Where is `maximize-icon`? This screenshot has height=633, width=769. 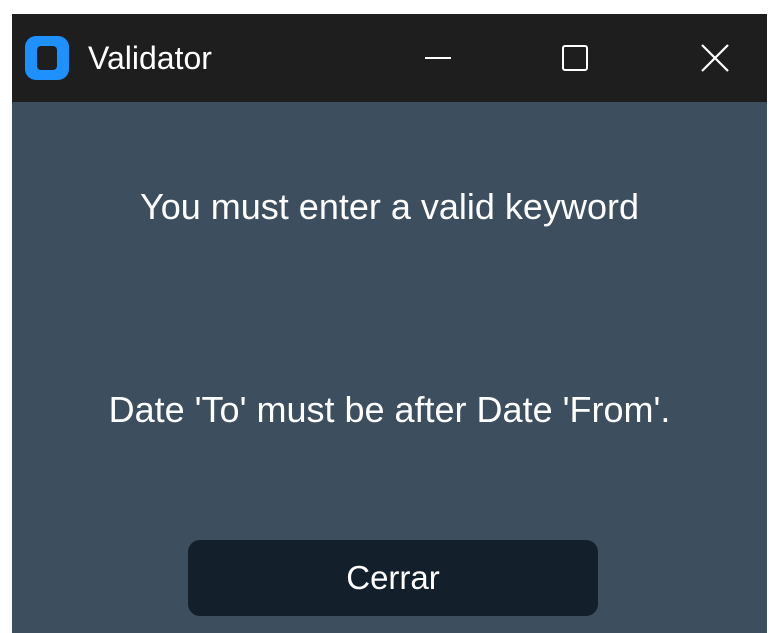 maximize-icon is located at coordinates (575, 58).